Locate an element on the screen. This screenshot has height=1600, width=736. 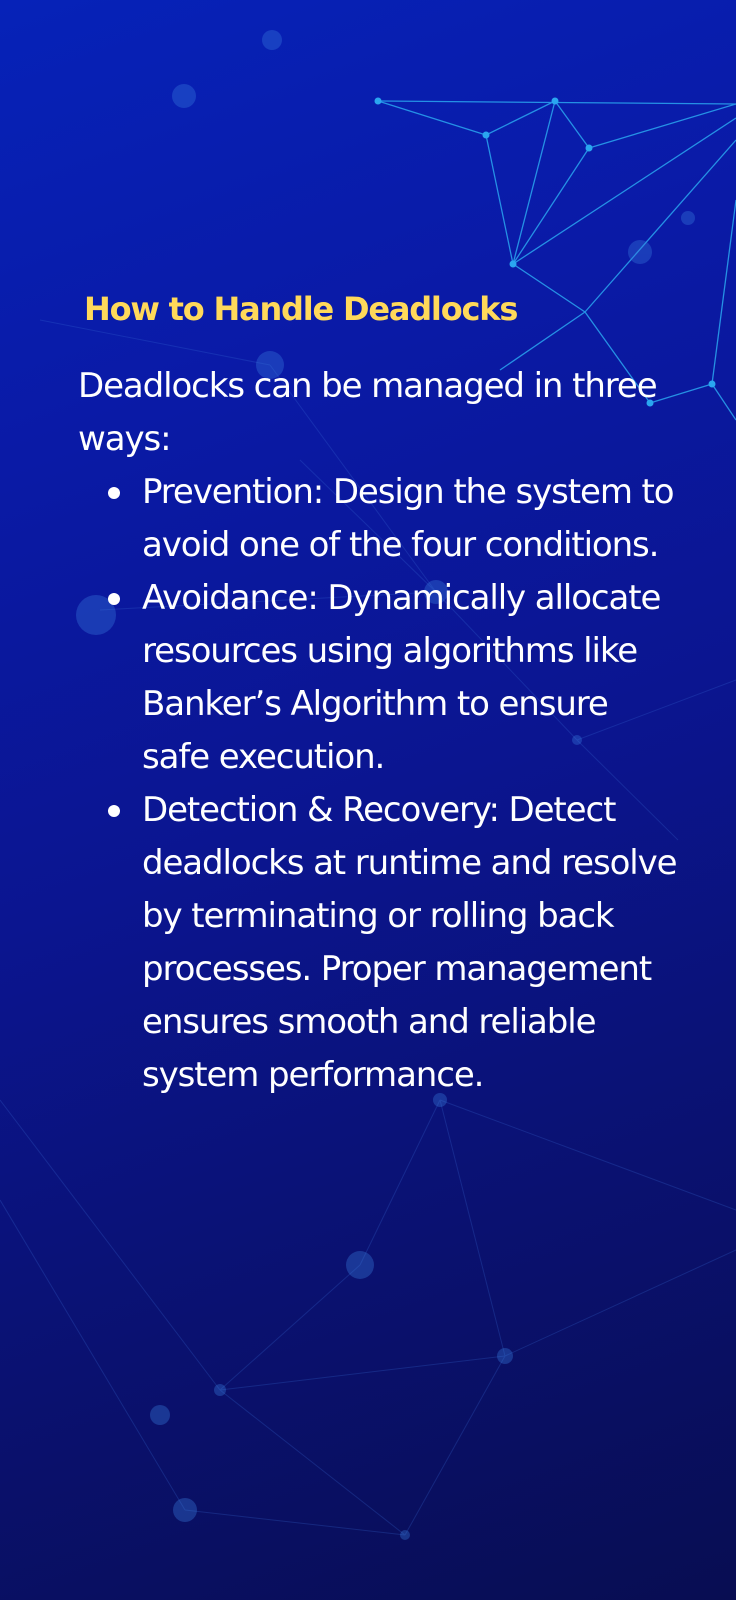
intro-text: Deadlocks can be managed in three ways: is located at coordinates (368, 412).